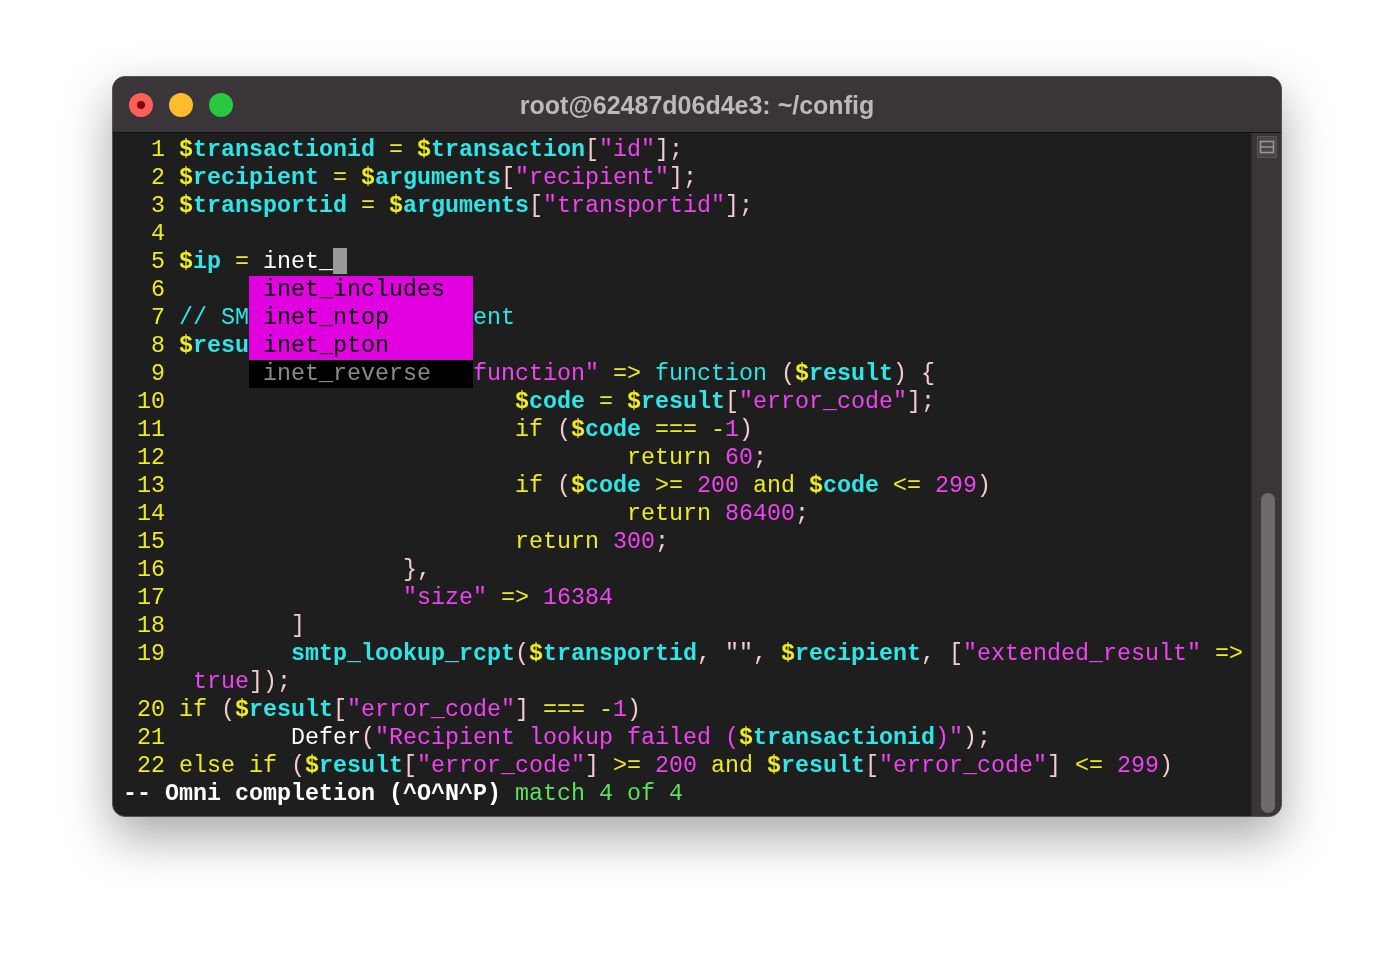  What do you see at coordinates (214, 318) in the screenshot?
I see `code-line: // SM` at bounding box center [214, 318].